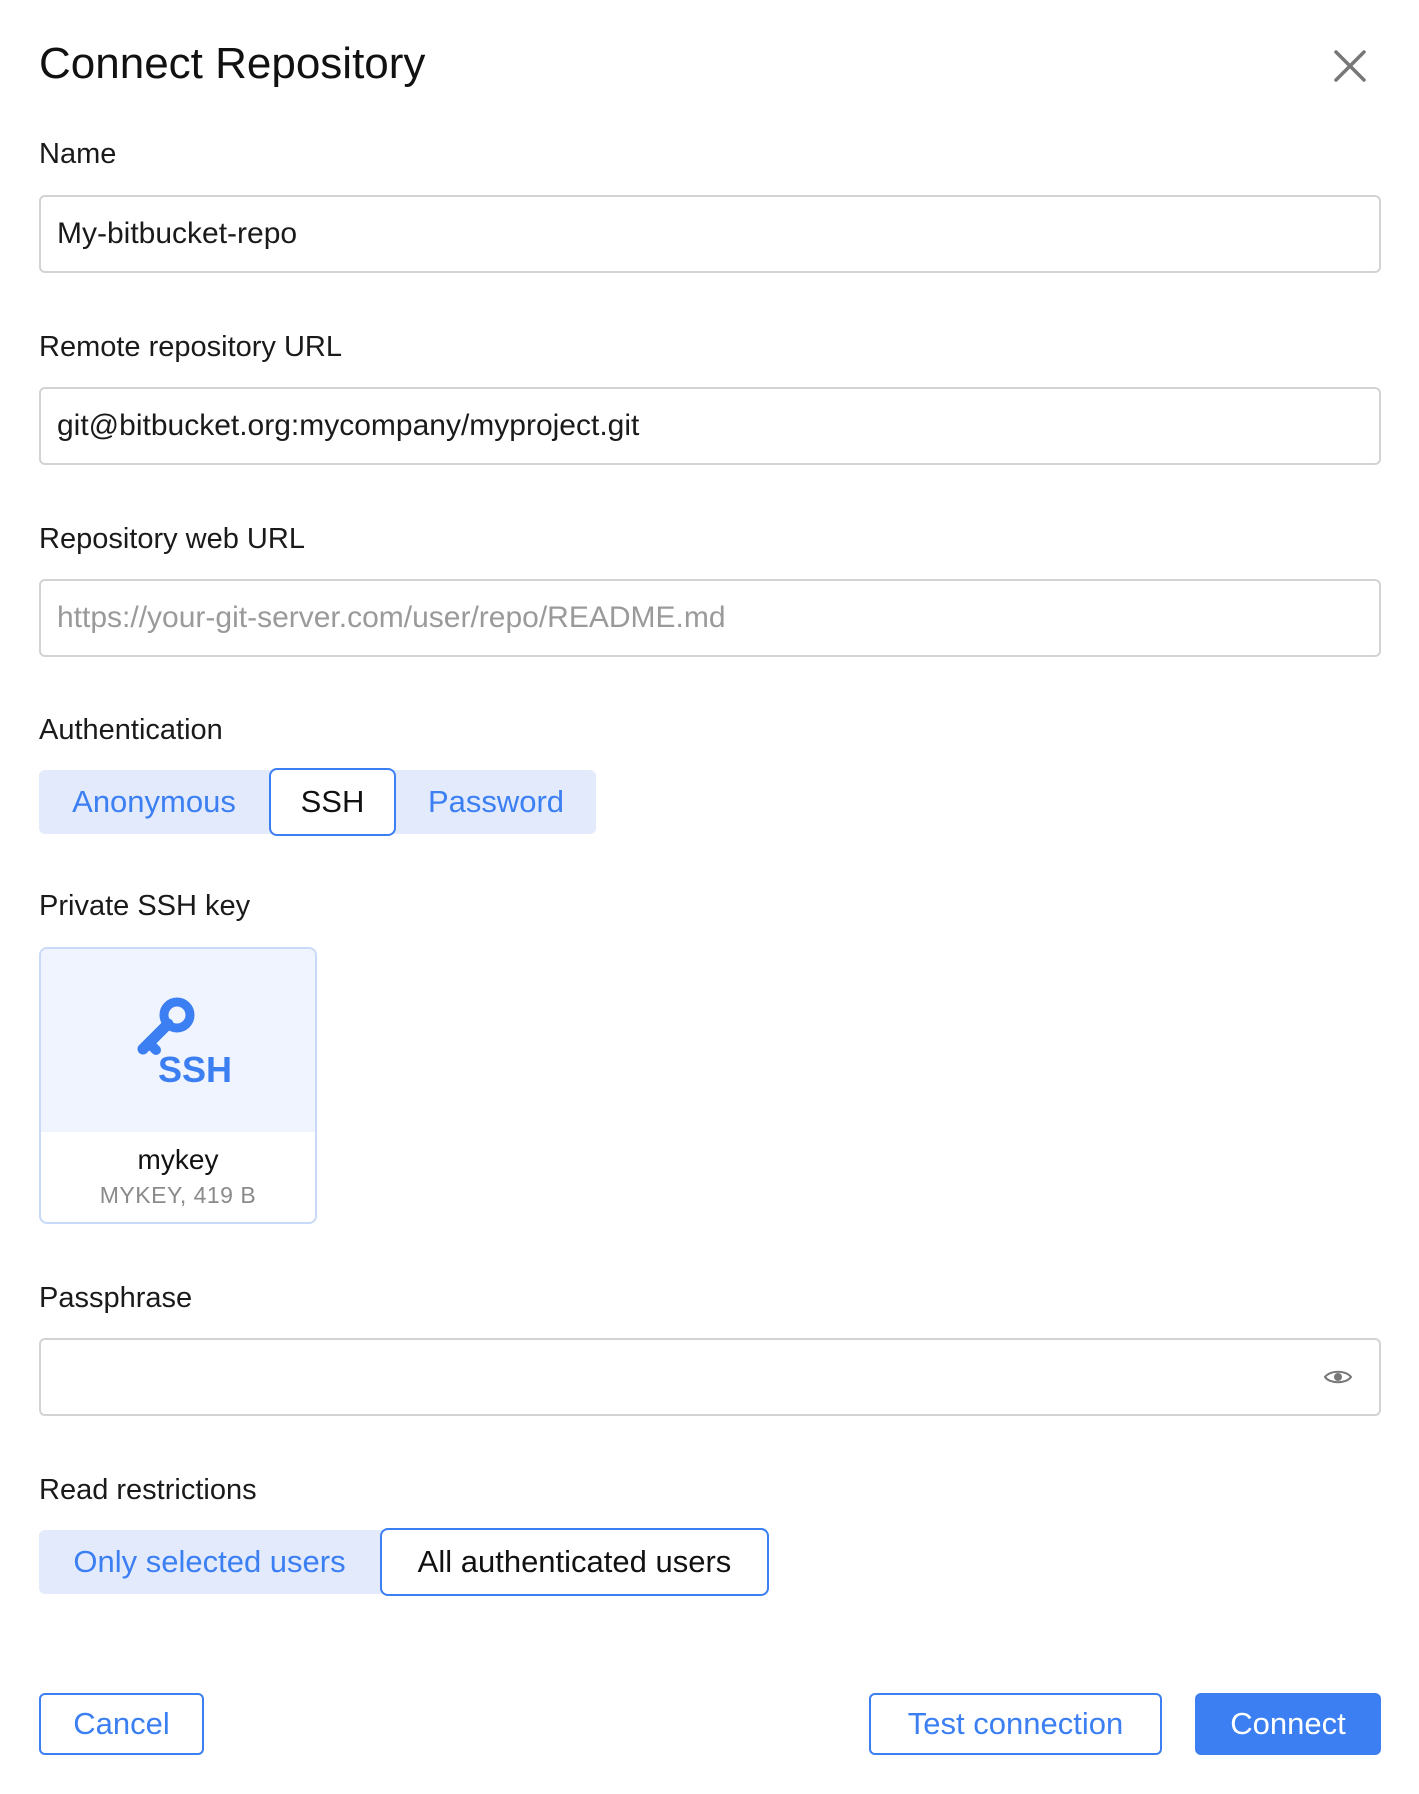 The width and height of the screenshot is (1419, 1794). I want to click on auth-option-ssh: SSH, so click(332, 802).